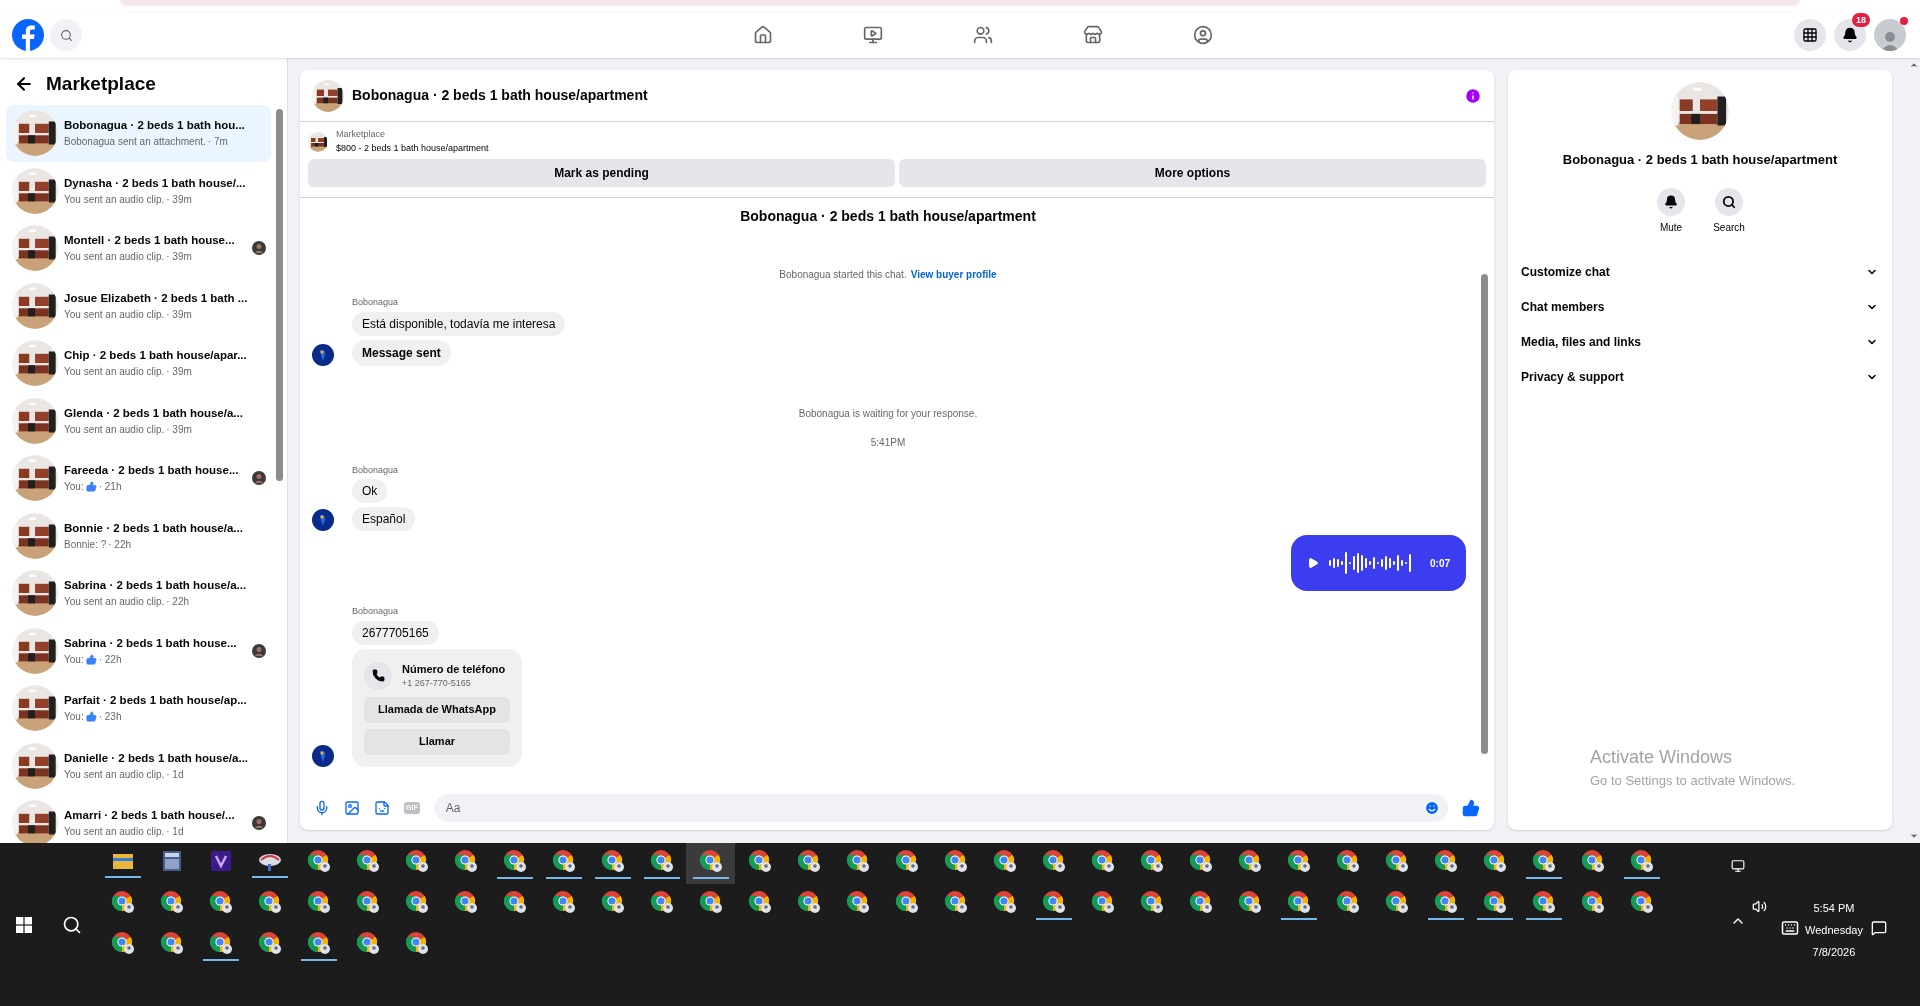 The height and width of the screenshot is (1006, 1920). Describe the element at coordinates (1700, 342) in the screenshot. I see `details-section: Media, files and links` at that location.